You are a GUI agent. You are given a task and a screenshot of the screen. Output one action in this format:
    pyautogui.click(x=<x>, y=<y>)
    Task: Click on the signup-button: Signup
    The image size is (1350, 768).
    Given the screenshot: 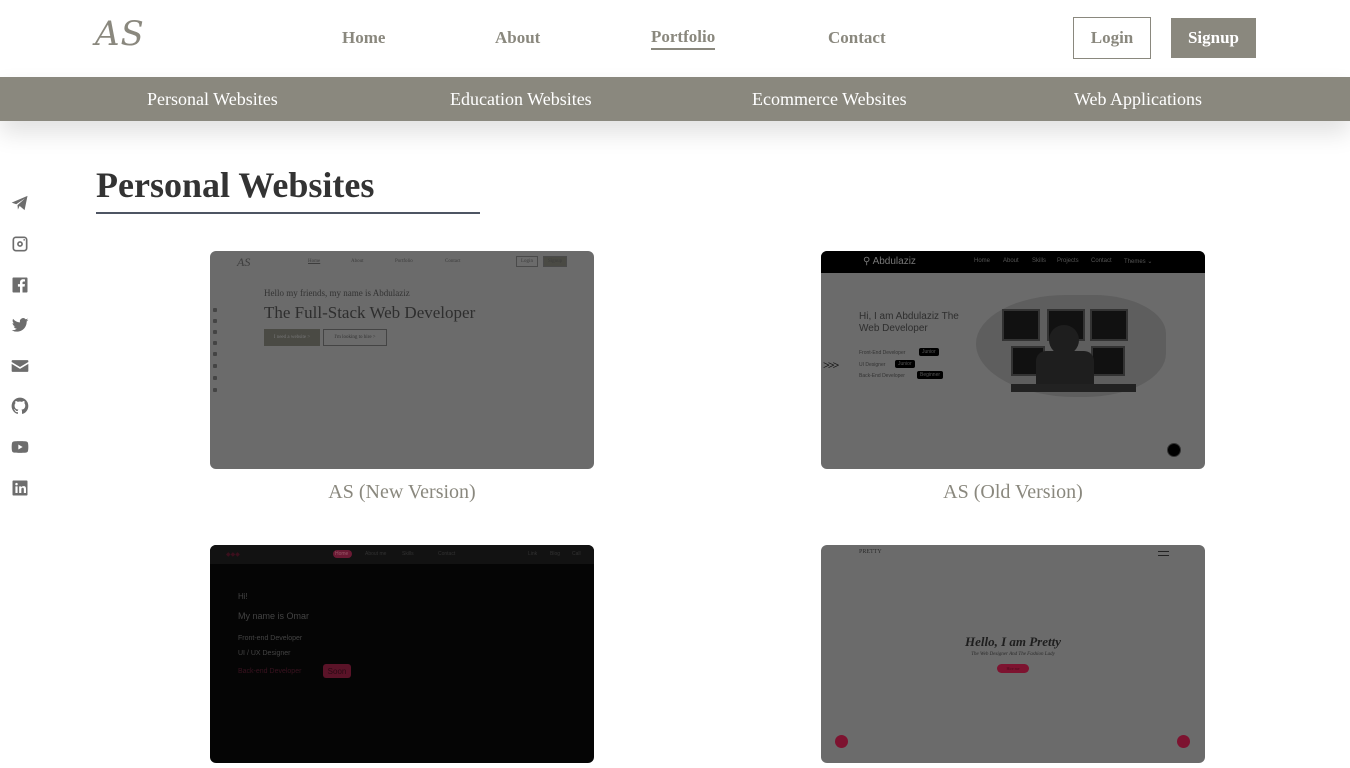 What is the action you would take?
    pyautogui.click(x=1213, y=38)
    